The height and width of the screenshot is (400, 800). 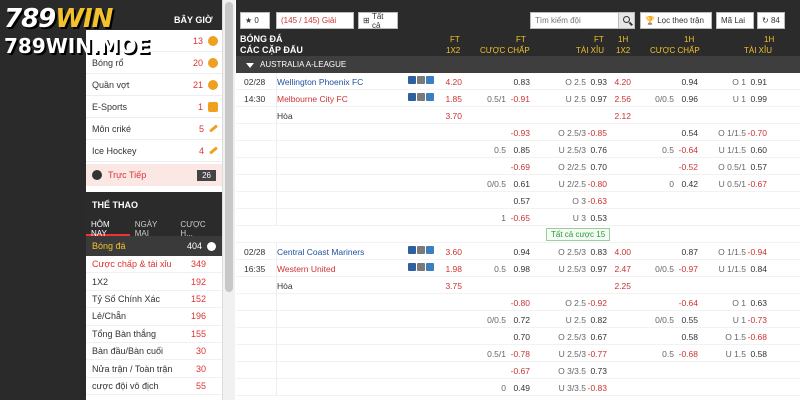 What do you see at coordinates (758, 269) in the screenshot?
I see `odds-1h-ou: 0.84` at bounding box center [758, 269].